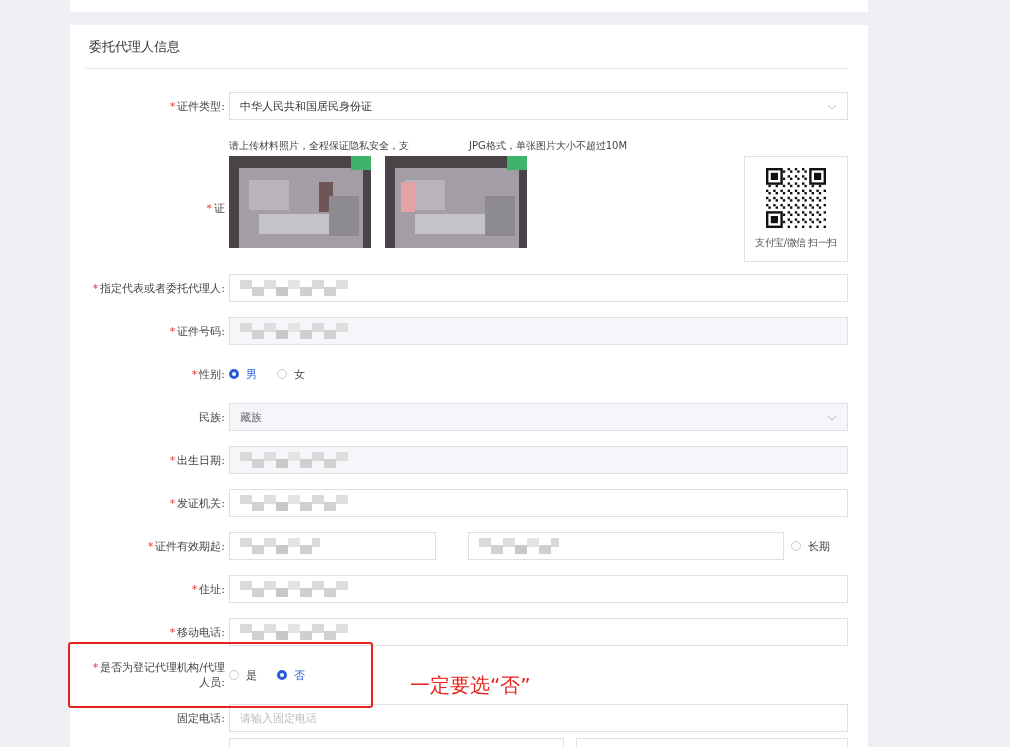 The width and height of the screenshot is (1010, 747). I want to click on upload-hint: 请上传材料照片，全程保证隐私安全，支, so click(319, 146).